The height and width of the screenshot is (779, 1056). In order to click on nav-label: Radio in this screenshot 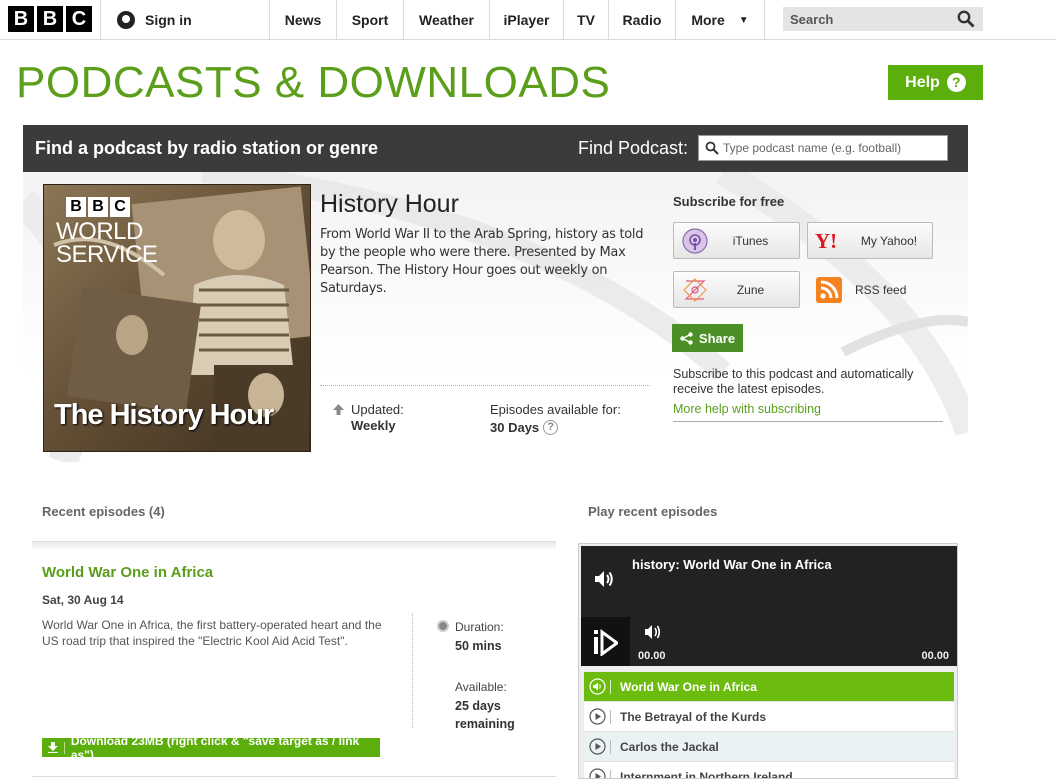, I will do `click(642, 20)`.